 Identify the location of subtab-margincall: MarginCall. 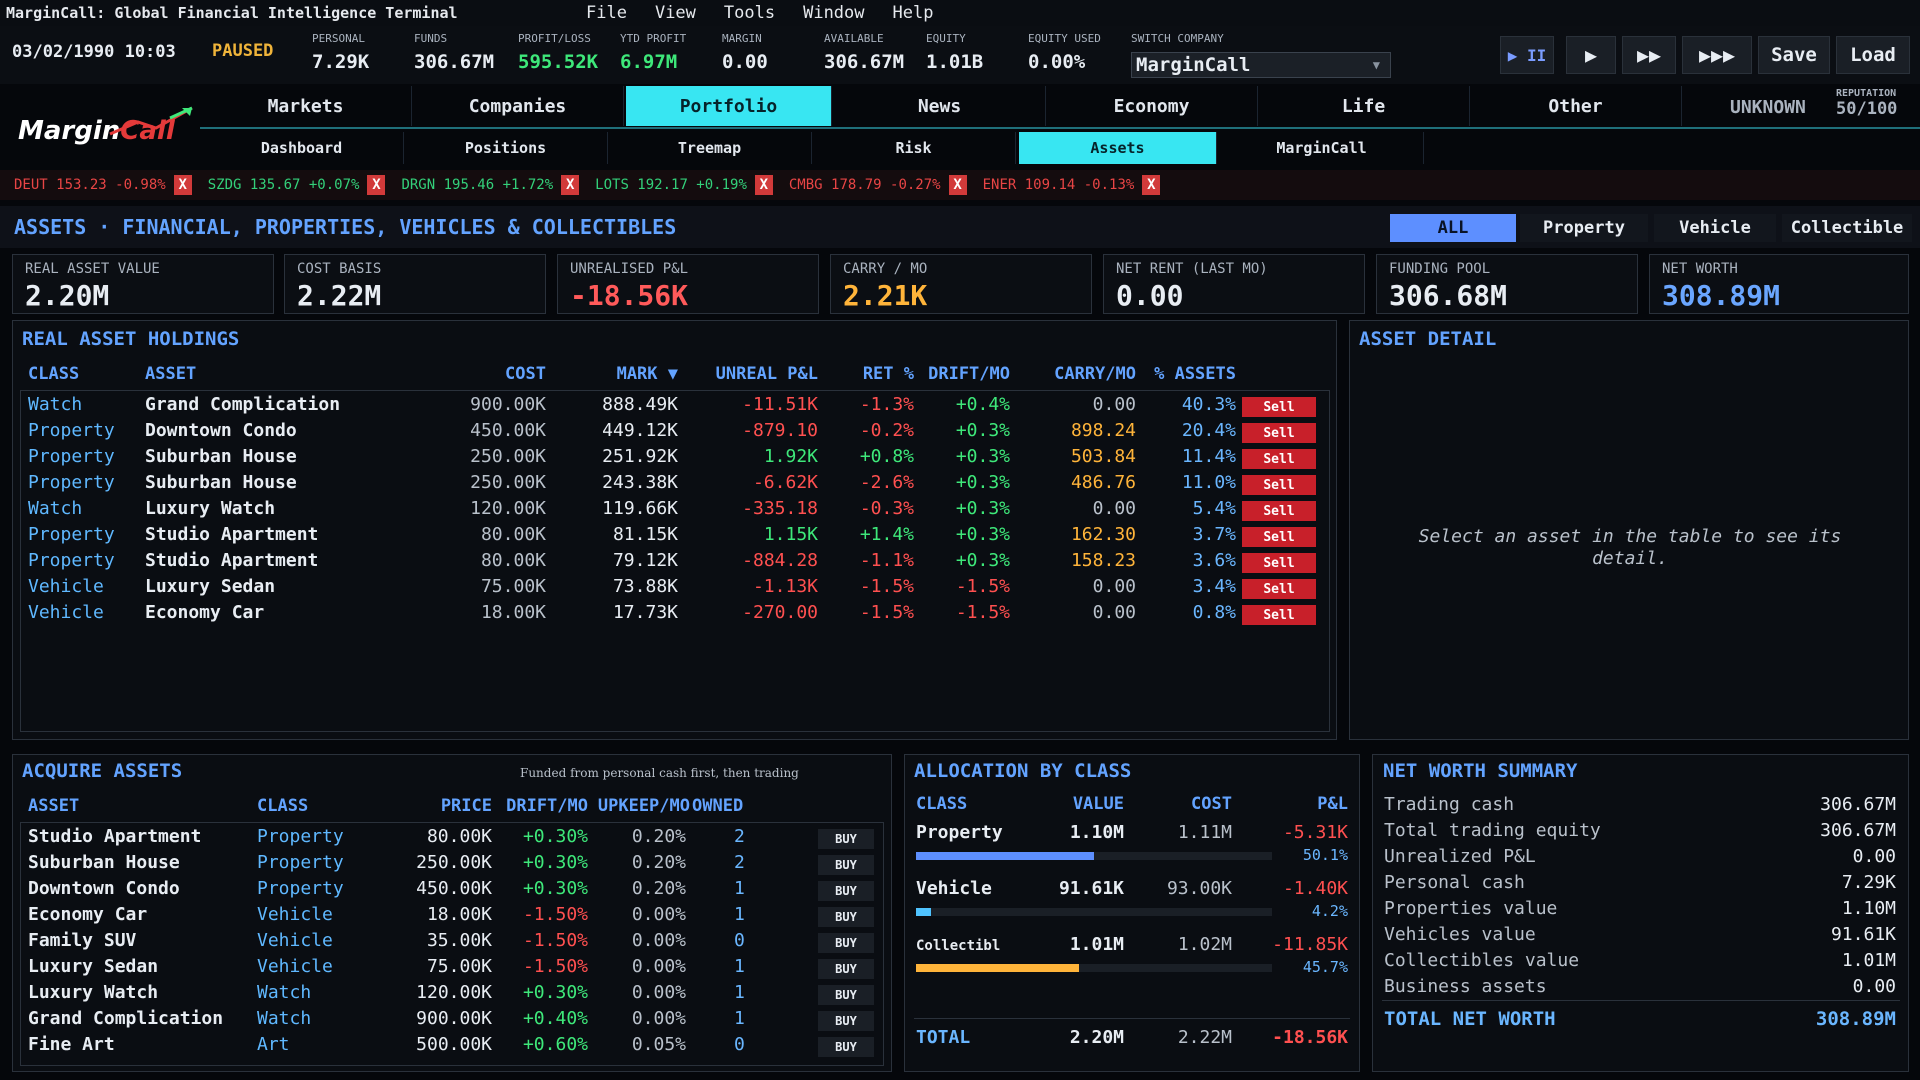
(1322, 148).